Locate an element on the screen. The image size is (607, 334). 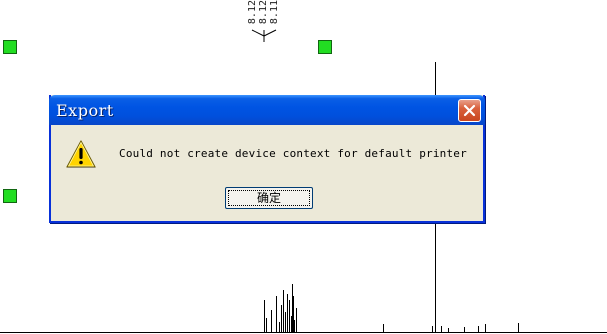
close-icon is located at coordinates (469, 110).